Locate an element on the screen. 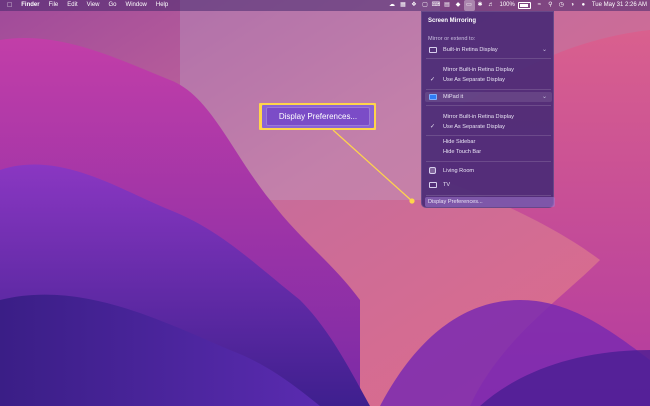  callout-dot is located at coordinates (412, 201).